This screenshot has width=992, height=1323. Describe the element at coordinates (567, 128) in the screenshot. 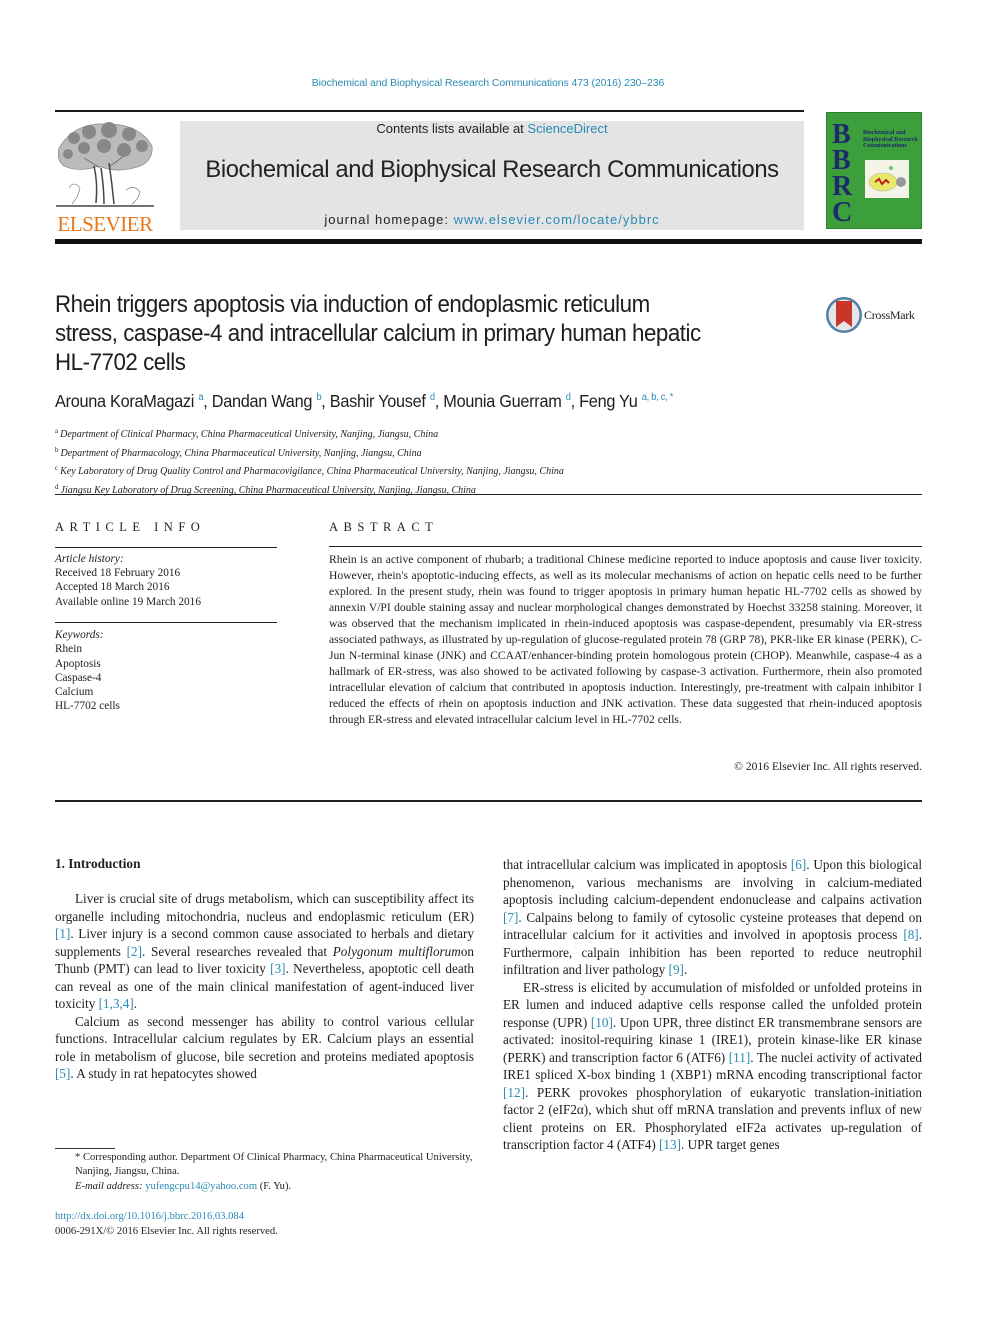

I see `sciencedirect-link: ScienceDirect` at that location.